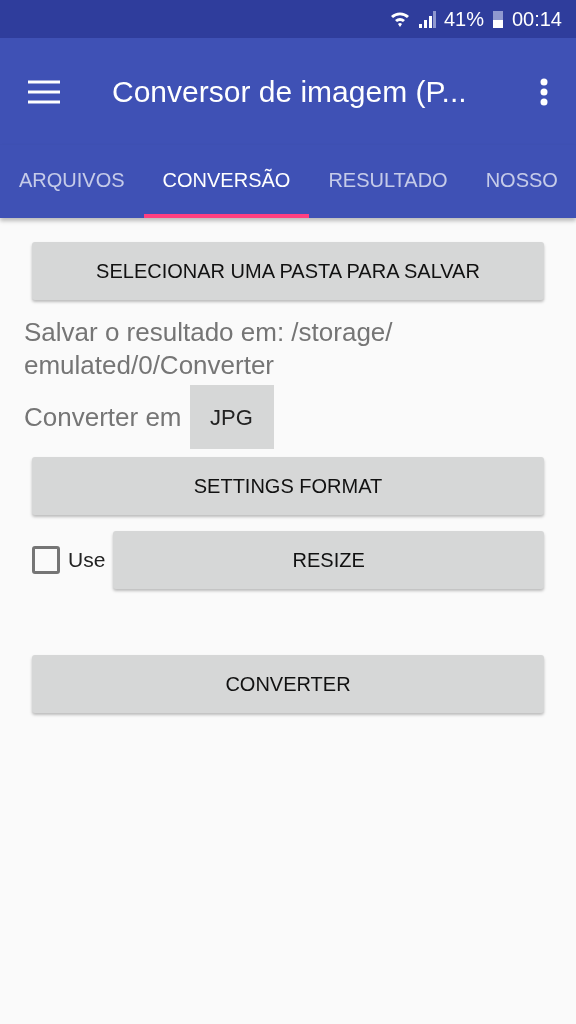  I want to click on signal-icon, so click(426, 19).